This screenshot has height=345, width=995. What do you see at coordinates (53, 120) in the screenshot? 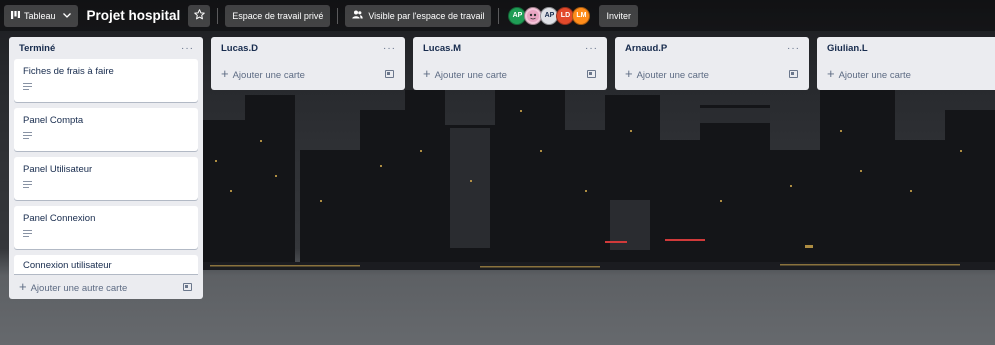
I see `card-title: Panel Compta` at bounding box center [53, 120].